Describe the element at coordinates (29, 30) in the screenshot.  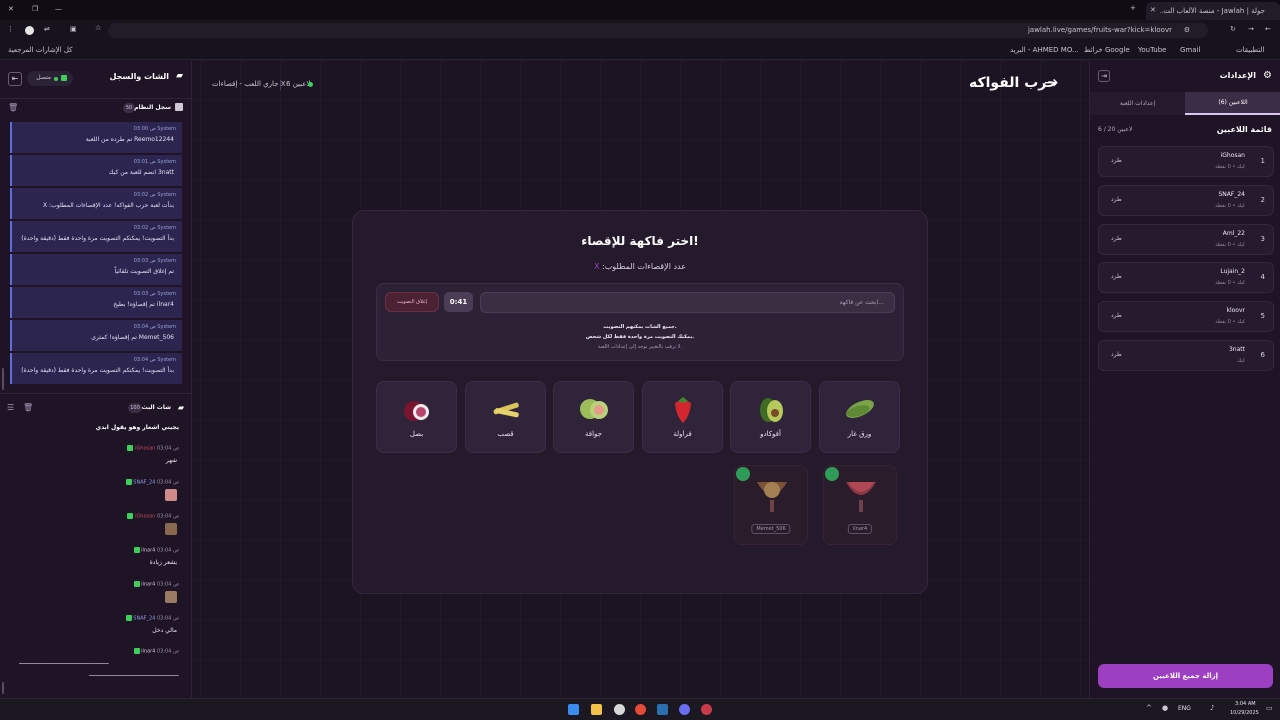
I see `profile-avatar` at that location.